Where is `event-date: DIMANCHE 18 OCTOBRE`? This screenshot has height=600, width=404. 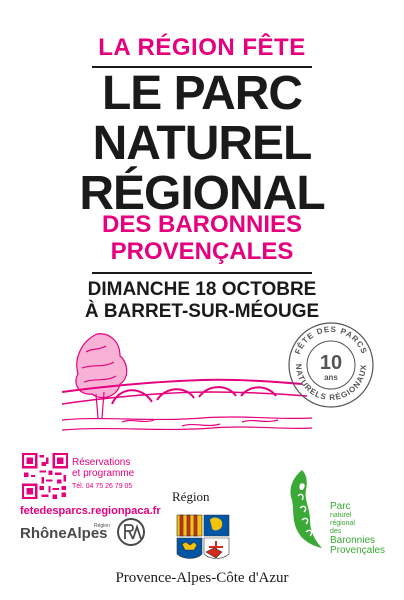 event-date: DIMANCHE 18 OCTOBRE is located at coordinates (202, 289).